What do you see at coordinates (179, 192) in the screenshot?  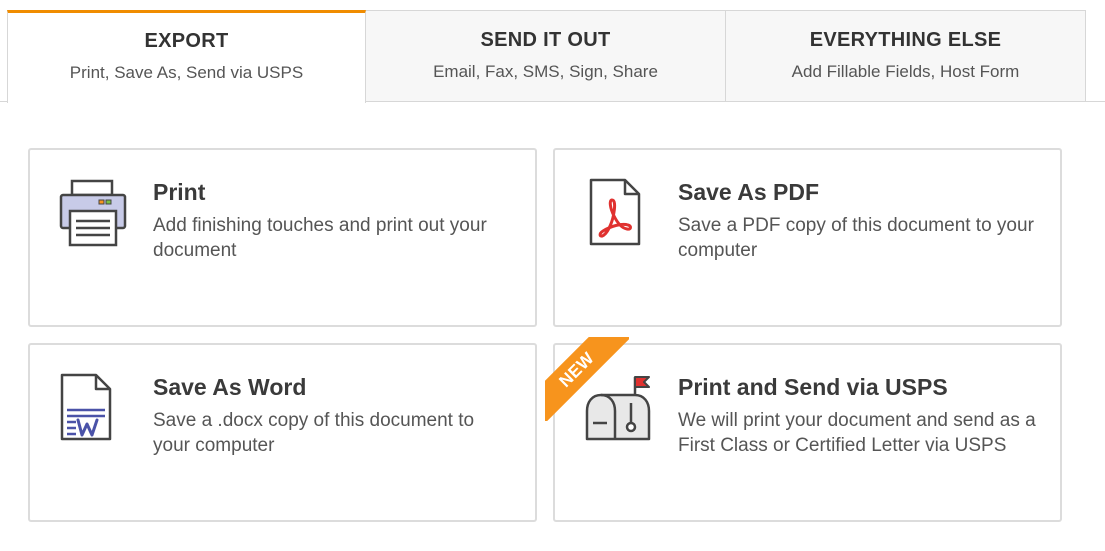 I see `print-title: Print` at bounding box center [179, 192].